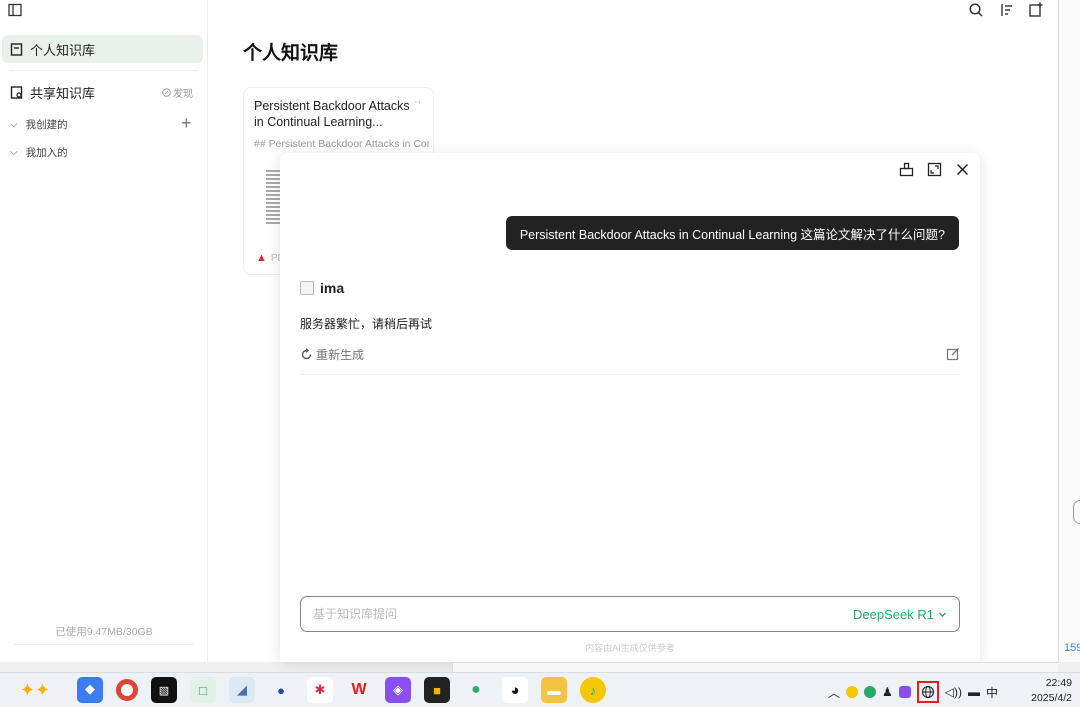 This screenshot has width=1080, height=707. What do you see at coordinates (102, 49) in the screenshot?
I see `sidebar-item-personal: 个人知识库` at bounding box center [102, 49].